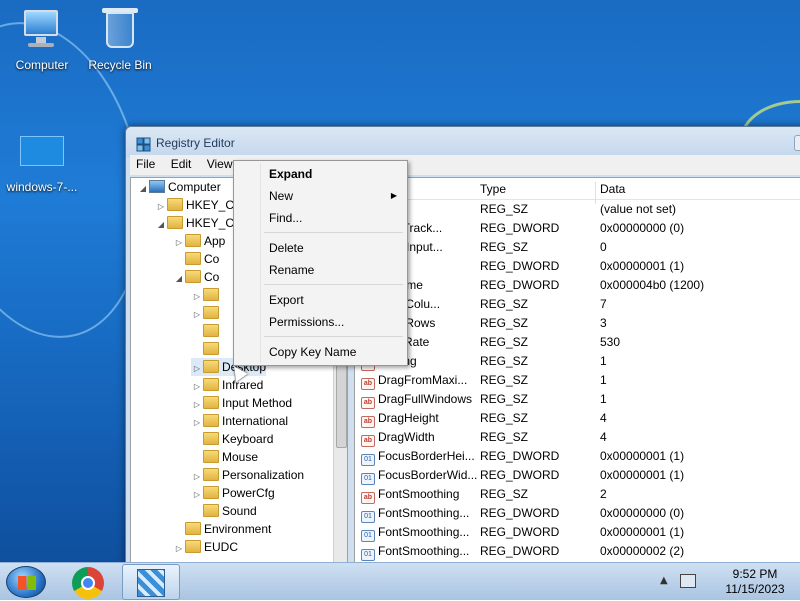  Describe the element at coordinates (181, 164) in the screenshot. I see `menu-edit: Edit` at that location.